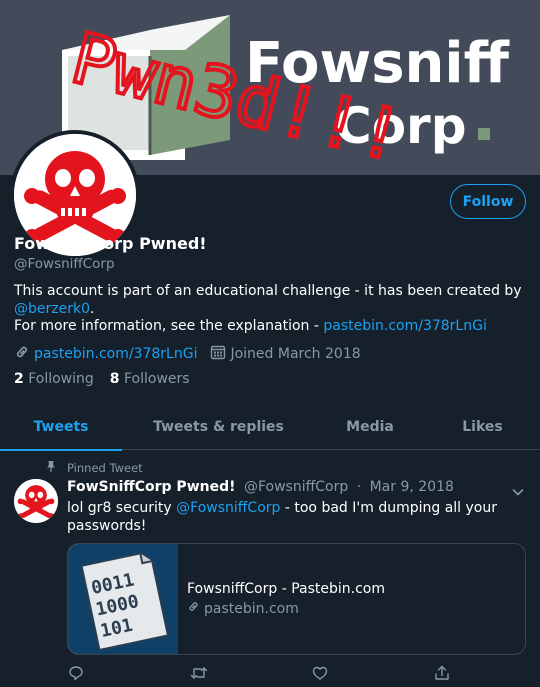 Image resolution: width=540 pixels, height=687 pixels. What do you see at coordinates (102, 379) in the screenshot?
I see `follow-stats: 2 Following 8 Followers` at bounding box center [102, 379].